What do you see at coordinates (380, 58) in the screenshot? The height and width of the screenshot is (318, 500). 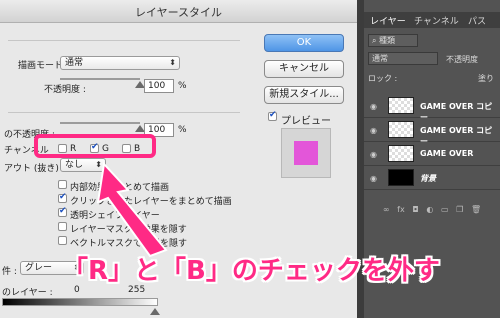 I see `layer-blend-value: 通常` at bounding box center [380, 58].